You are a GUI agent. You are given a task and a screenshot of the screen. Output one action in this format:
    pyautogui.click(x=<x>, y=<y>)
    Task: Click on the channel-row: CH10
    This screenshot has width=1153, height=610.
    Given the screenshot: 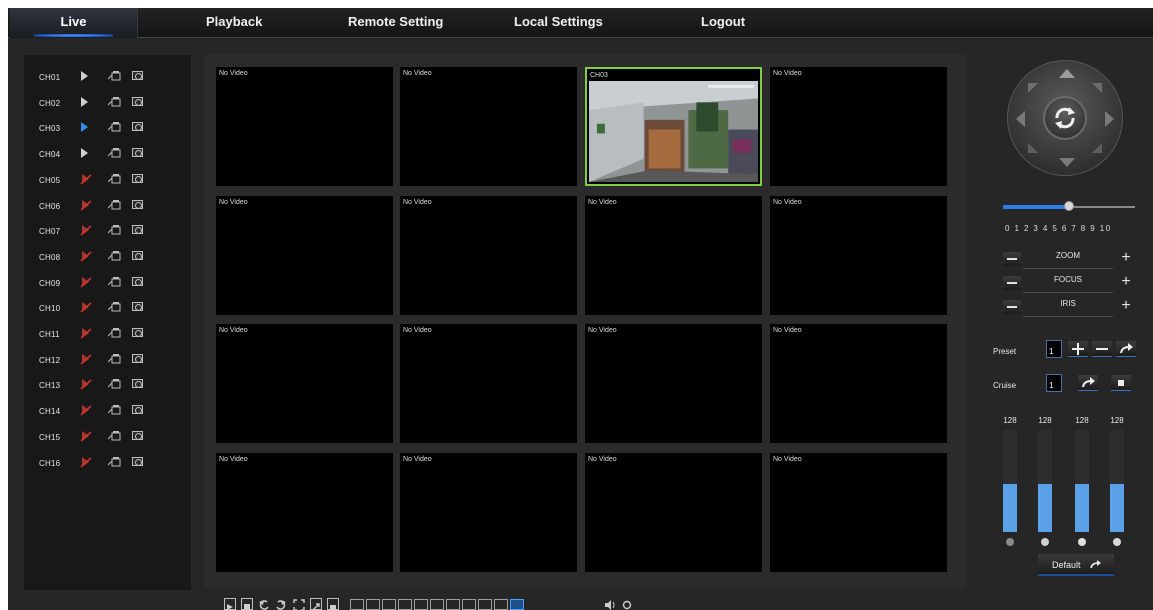 What is the action you would take?
    pyautogui.click(x=107, y=308)
    